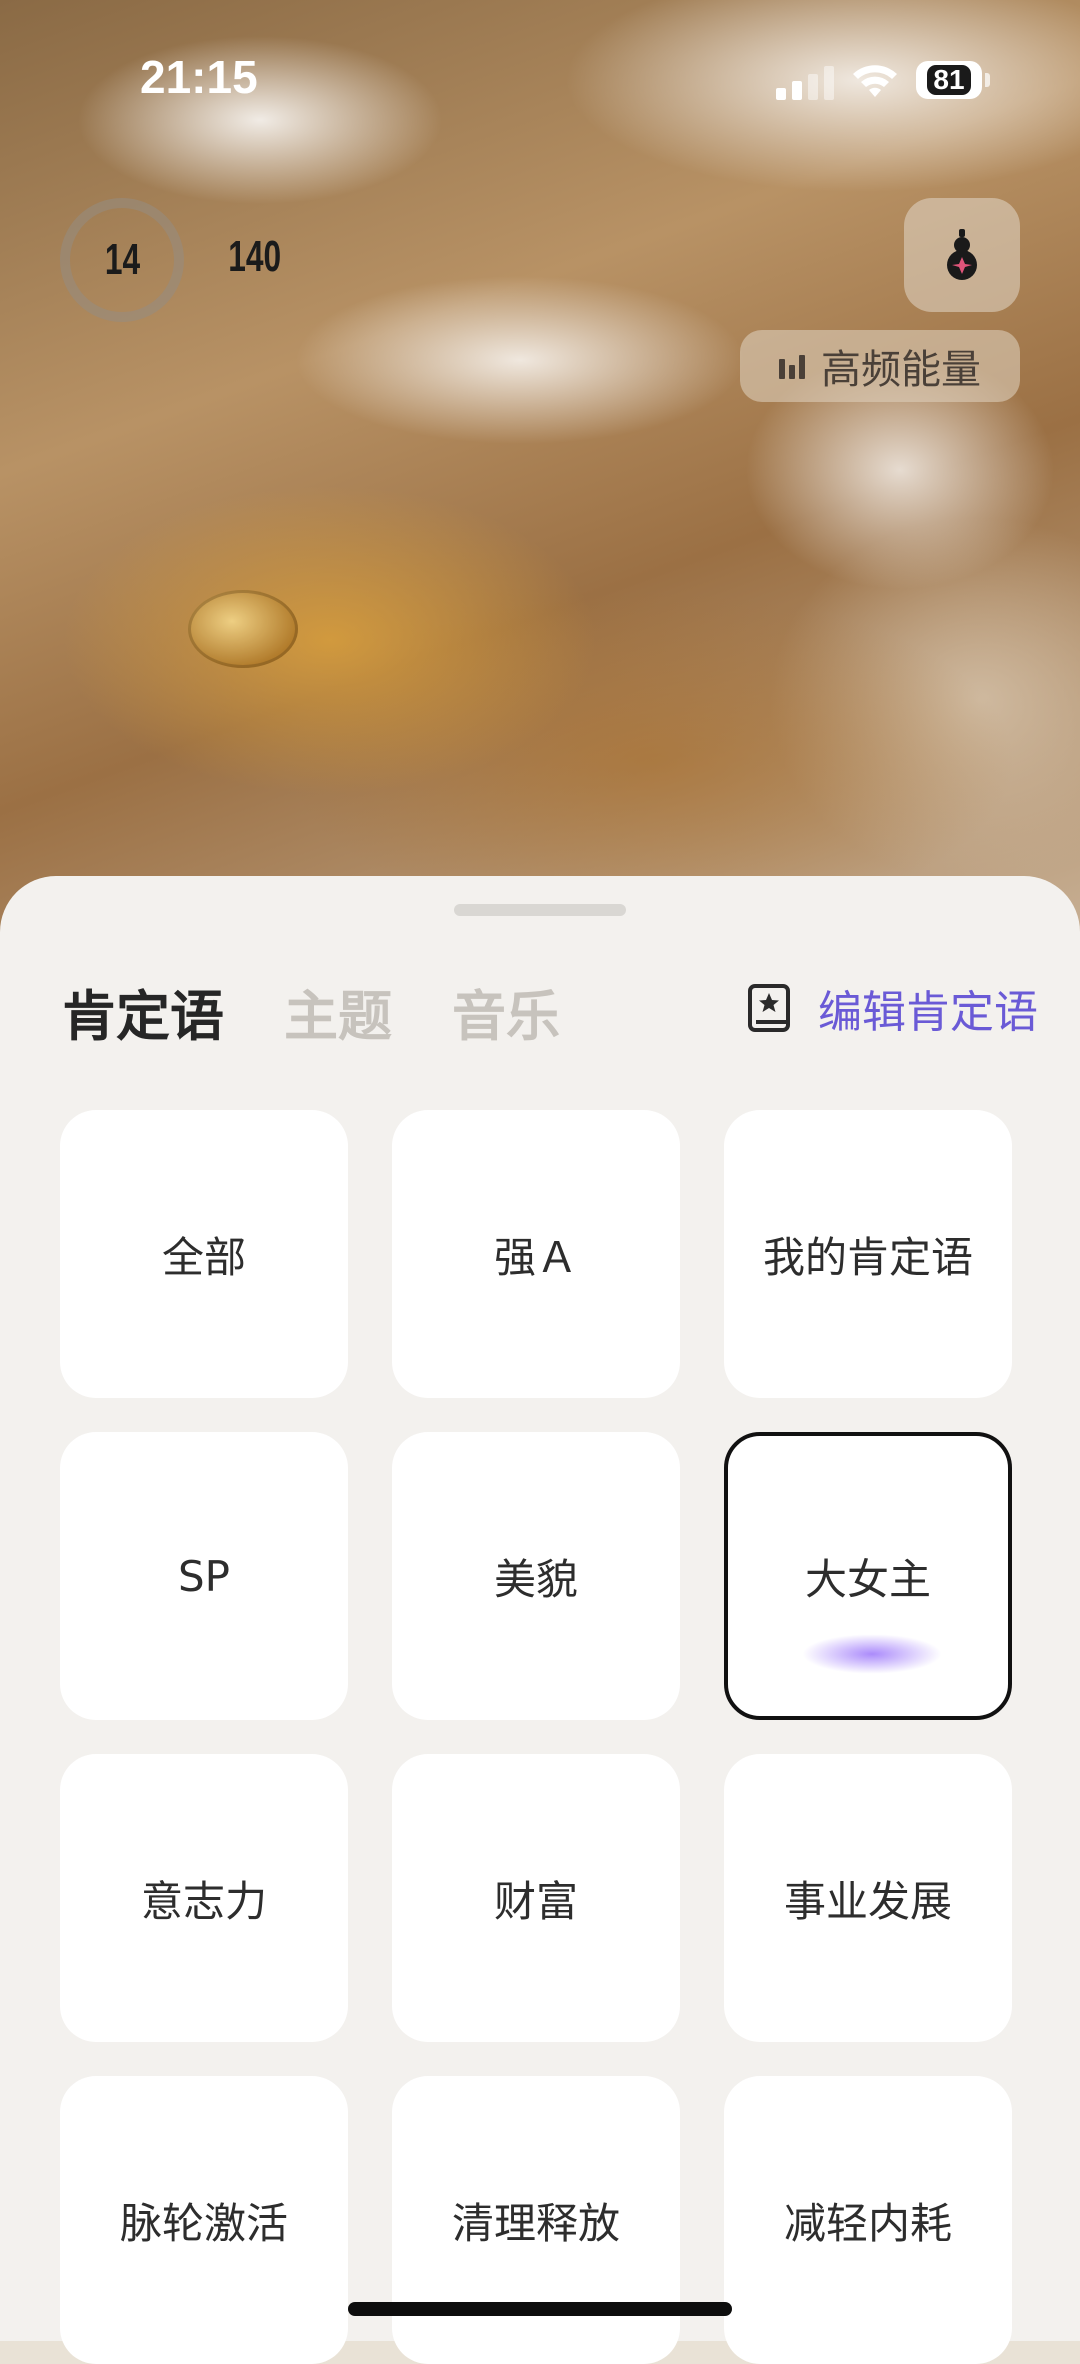 The height and width of the screenshot is (2364, 1080). Describe the element at coordinates (203, 2223) in the screenshot. I see `category-label: 脉轮激活` at that location.